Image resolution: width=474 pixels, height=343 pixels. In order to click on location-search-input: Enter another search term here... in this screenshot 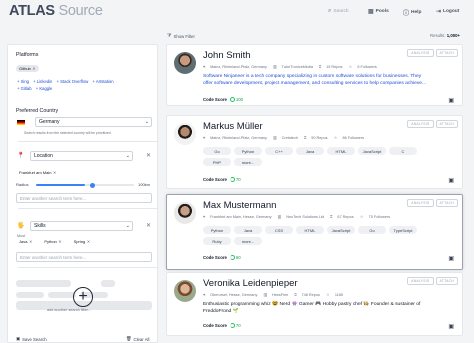, I will do `click(84, 198)`.